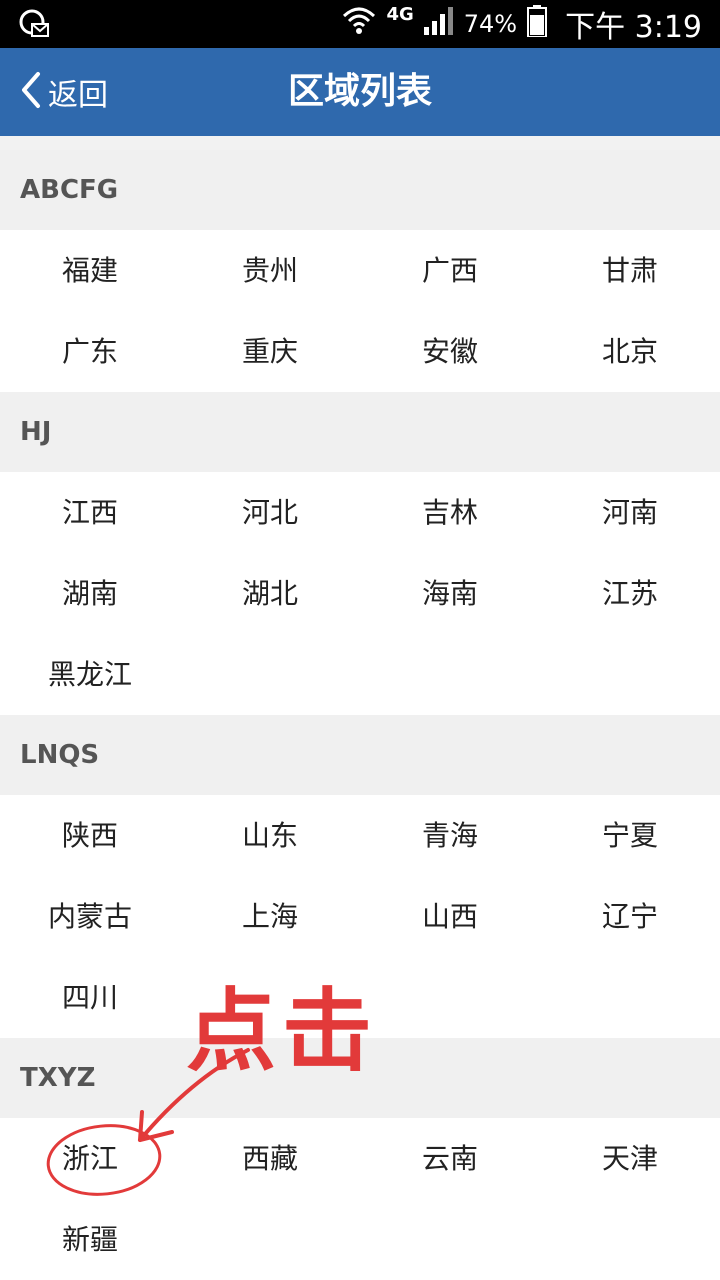 This screenshot has height=1280, width=720. I want to click on region-item: 山东, so click(270, 835).